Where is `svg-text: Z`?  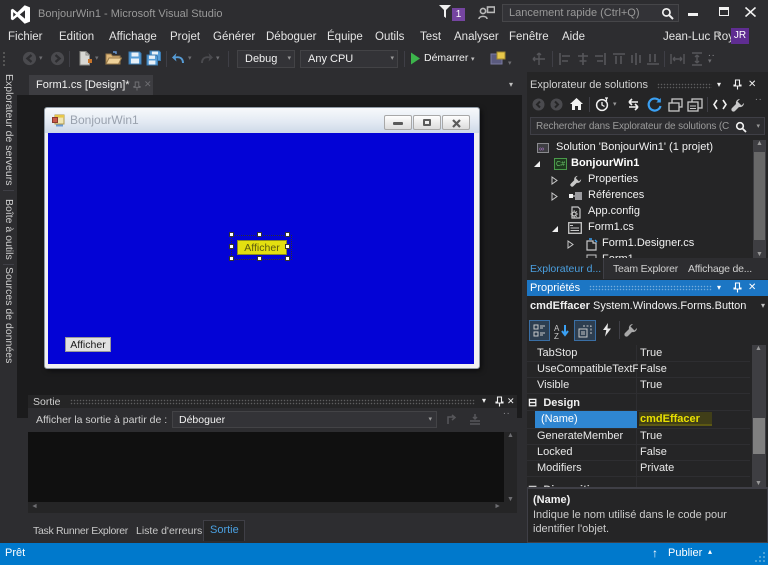 svg-text: Z is located at coordinates (556, 335).